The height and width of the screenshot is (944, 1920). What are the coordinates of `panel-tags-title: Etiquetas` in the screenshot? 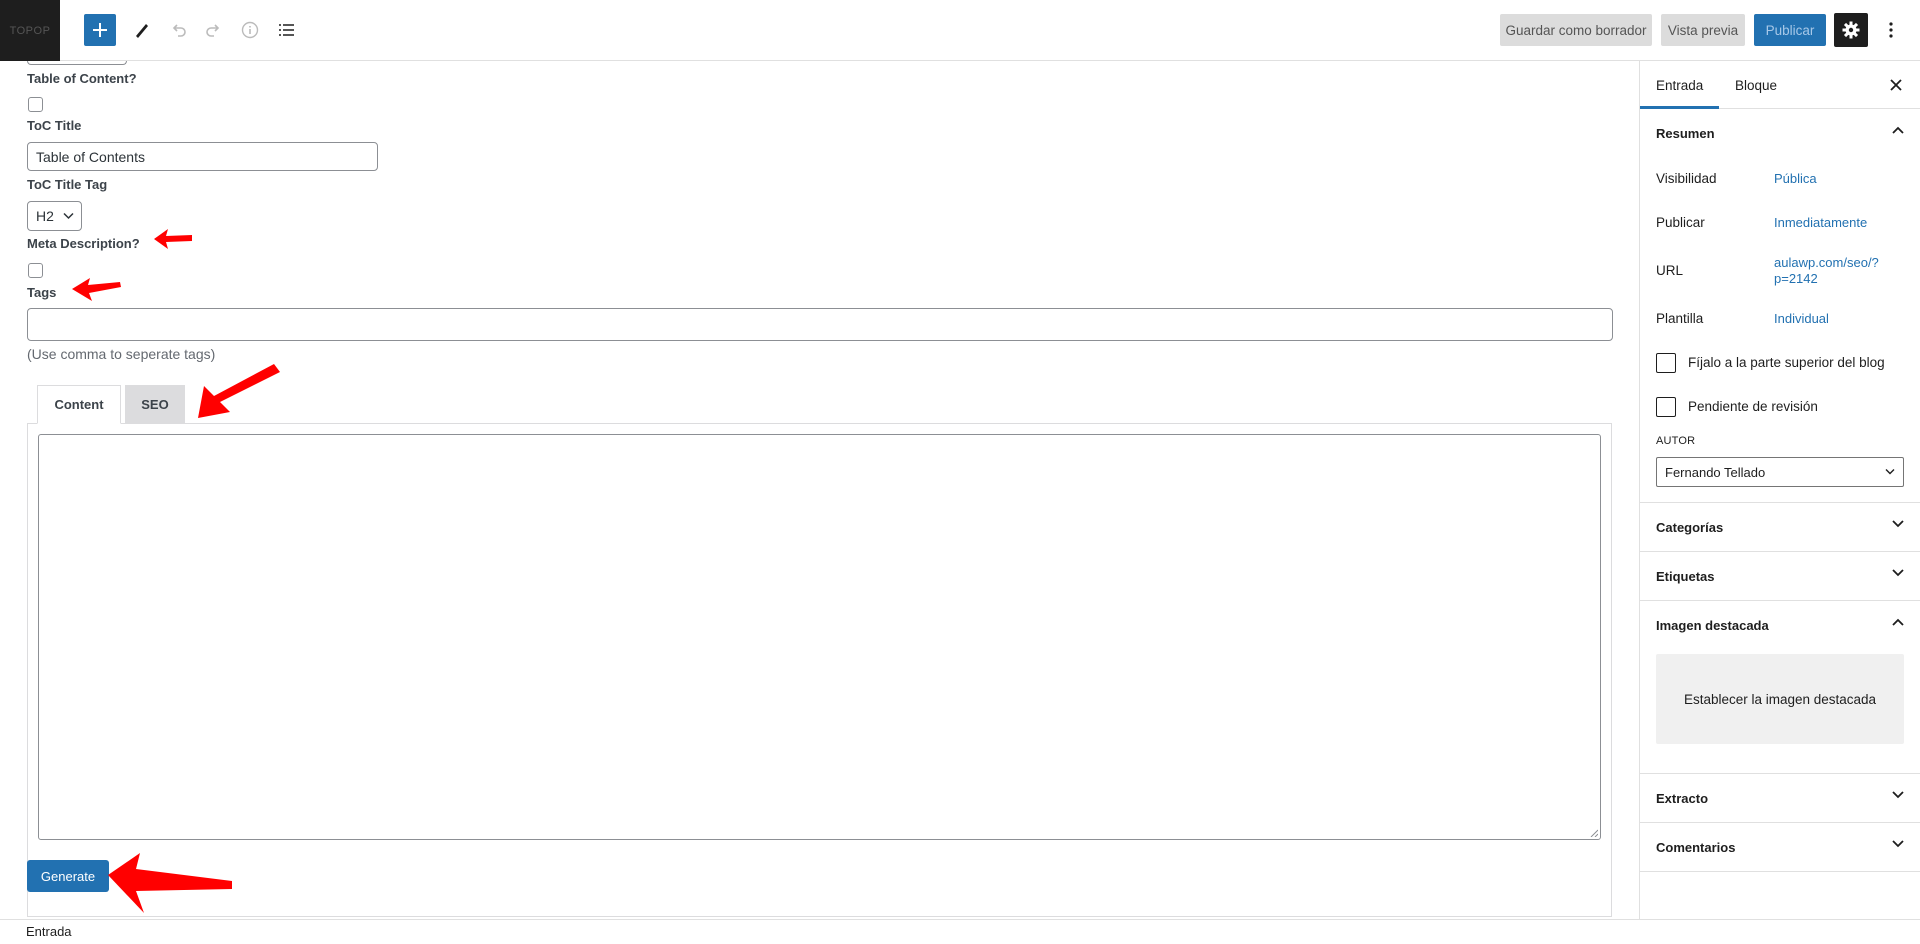 It's located at (1685, 576).